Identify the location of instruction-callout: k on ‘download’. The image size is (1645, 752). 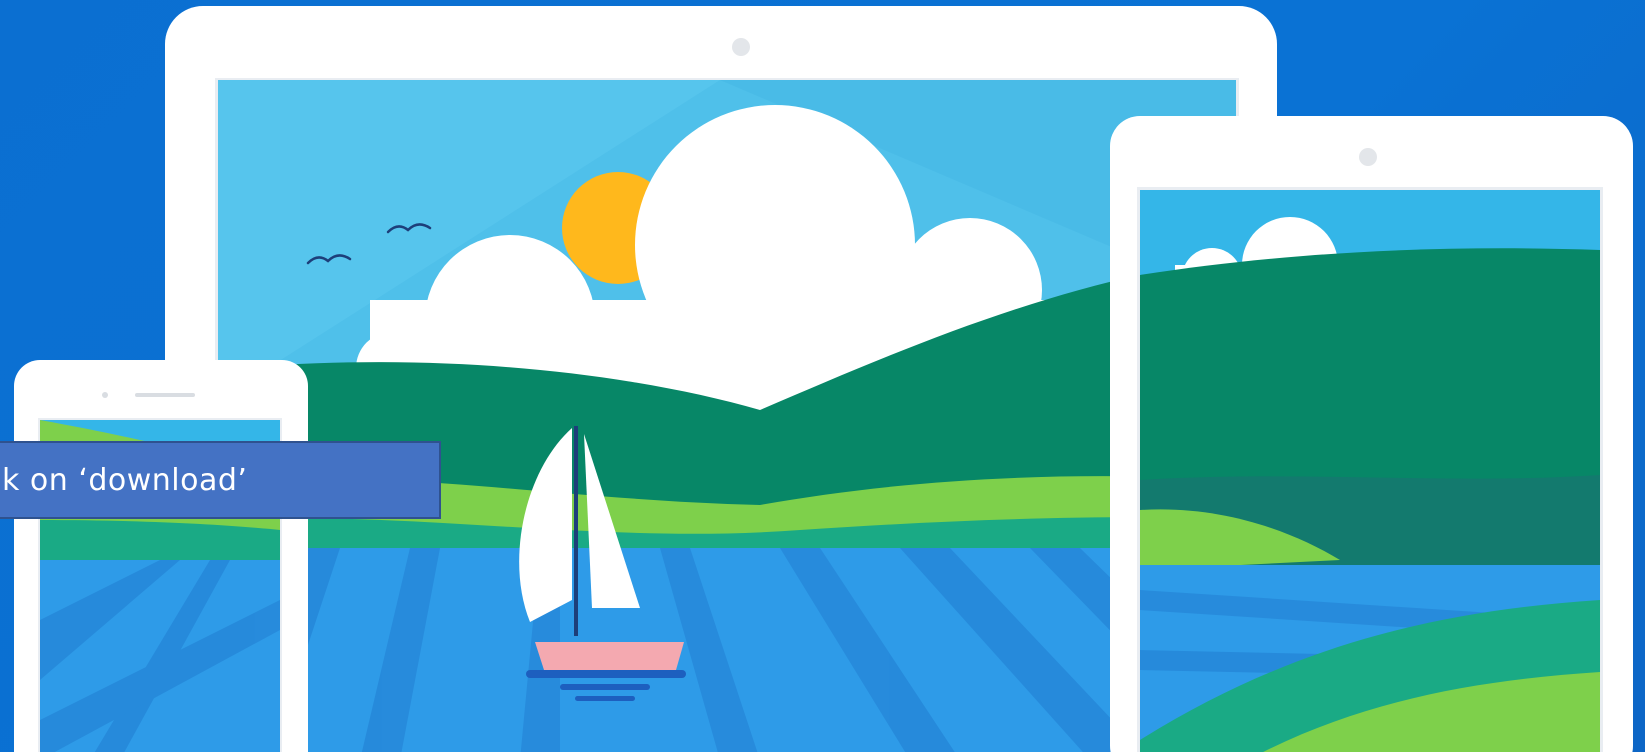
(220, 480).